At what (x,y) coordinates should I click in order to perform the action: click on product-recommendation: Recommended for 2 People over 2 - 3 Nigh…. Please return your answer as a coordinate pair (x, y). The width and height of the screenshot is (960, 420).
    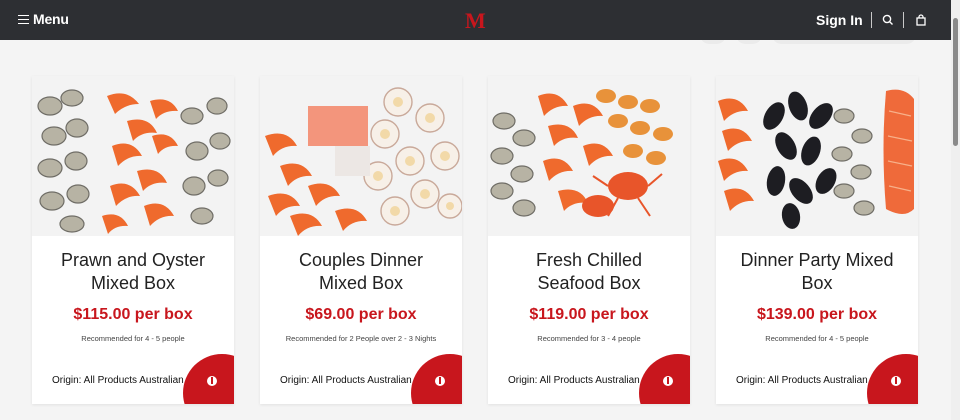
    Looking at the image, I should click on (361, 338).